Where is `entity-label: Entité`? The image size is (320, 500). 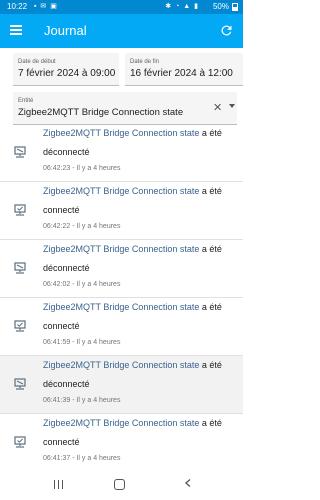
entity-label: Entité is located at coordinates (26, 101).